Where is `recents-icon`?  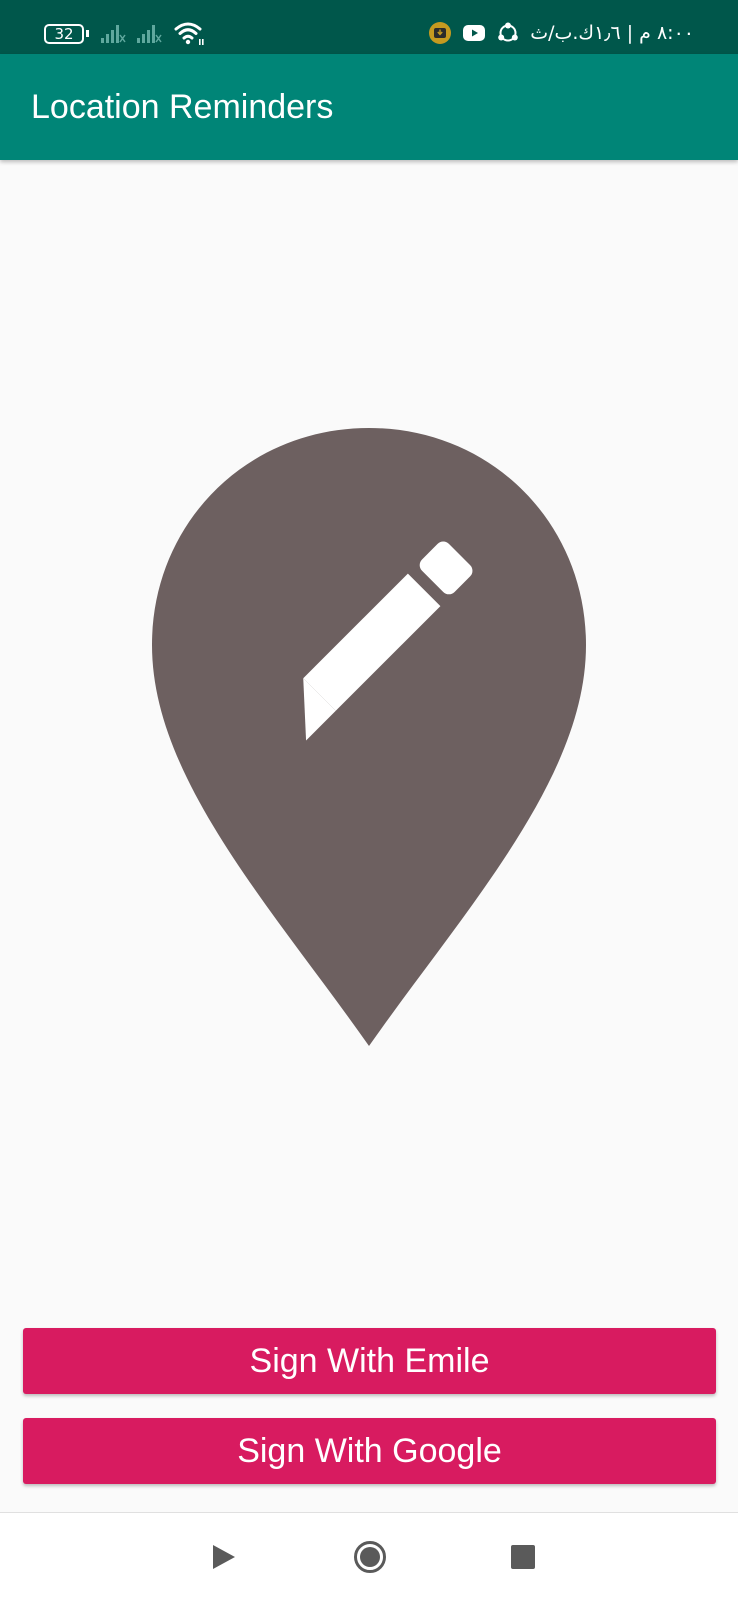
recents-icon is located at coordinates (523, 1557).